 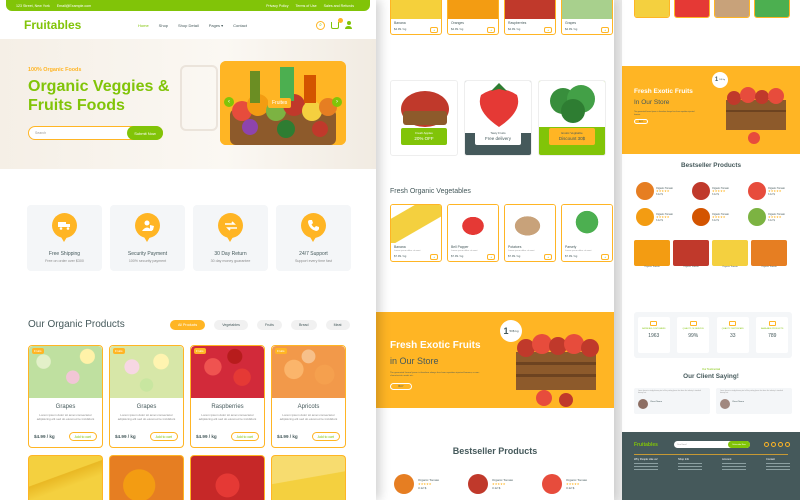 What do you see at coordinates (498, 133) in the screenshot?
I see `promo-top-text: Tasty Fruits` at bounding box center [498, 133].